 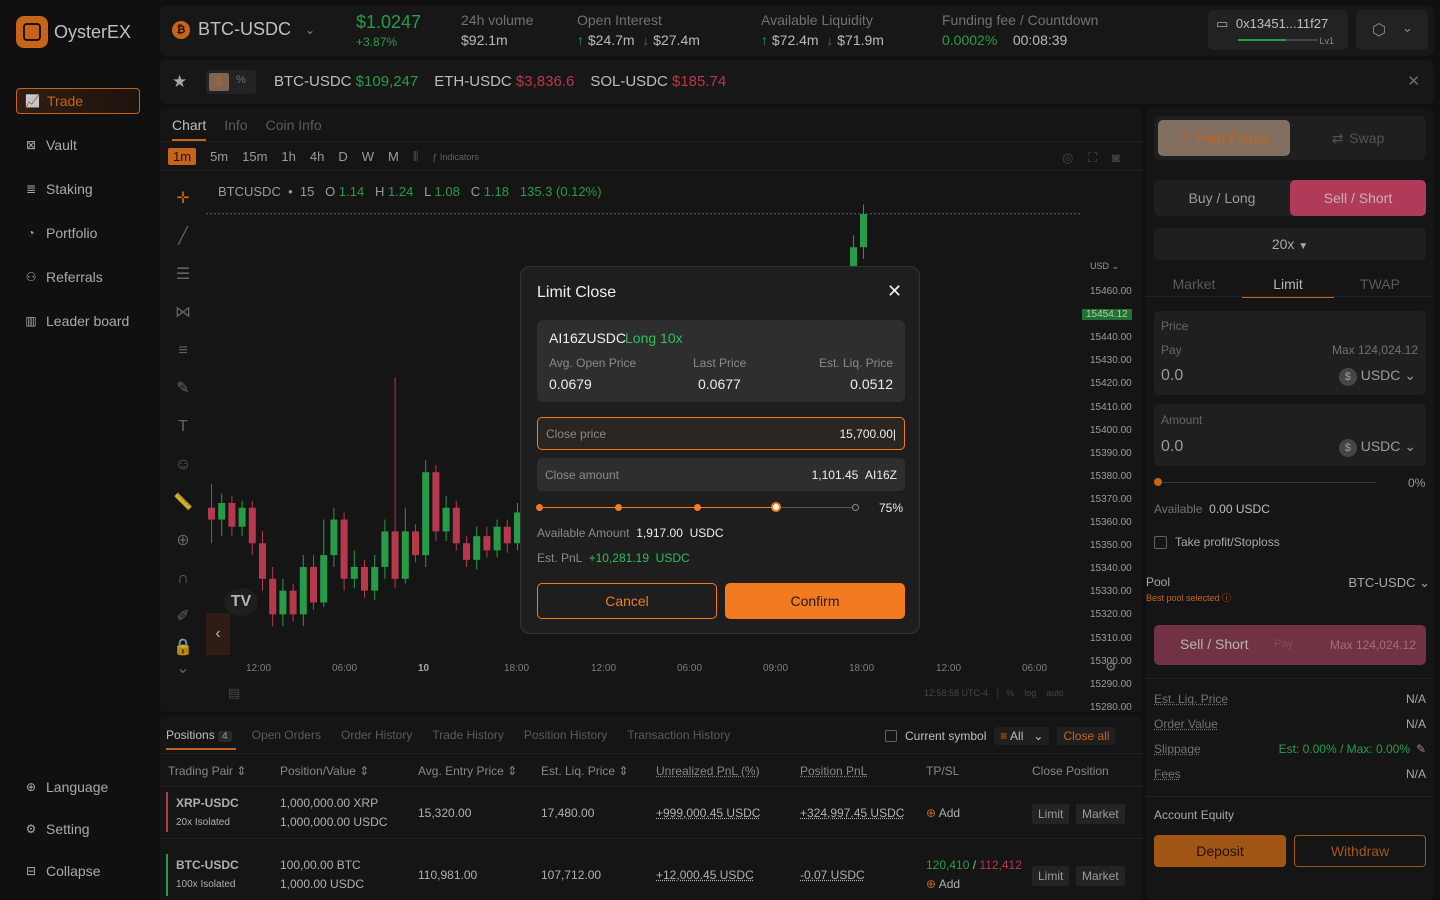 What do you see at coordinates (776, 507) in the screenshot?
I see `slider-thumb` at bounding box center [776, 507].